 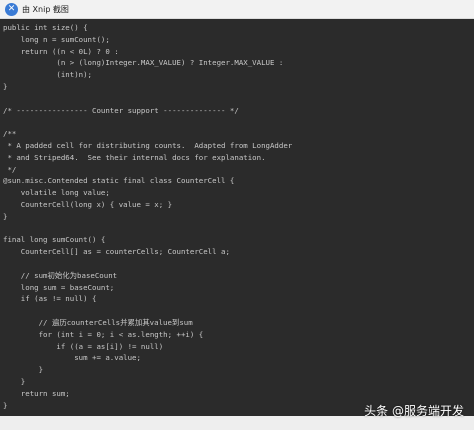 I want to click on window-title: 由 Xnip 截图, so click(x=45, y=9).